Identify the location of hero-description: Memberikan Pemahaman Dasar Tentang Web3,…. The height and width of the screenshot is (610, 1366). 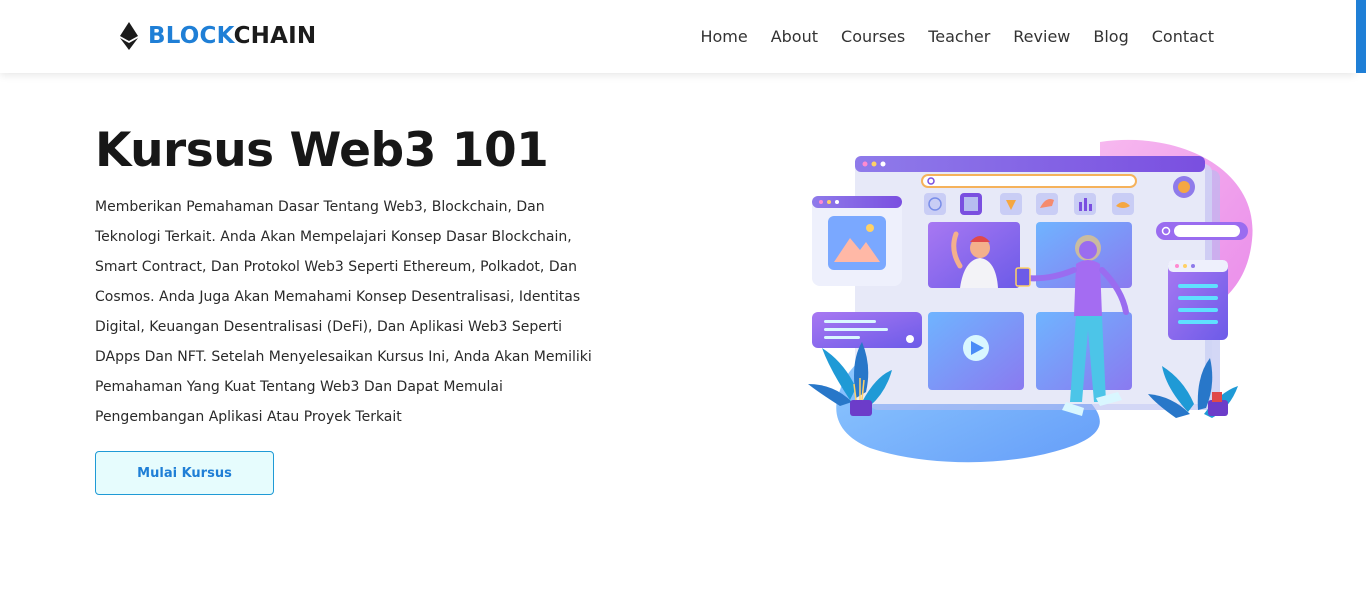
(343, 312).